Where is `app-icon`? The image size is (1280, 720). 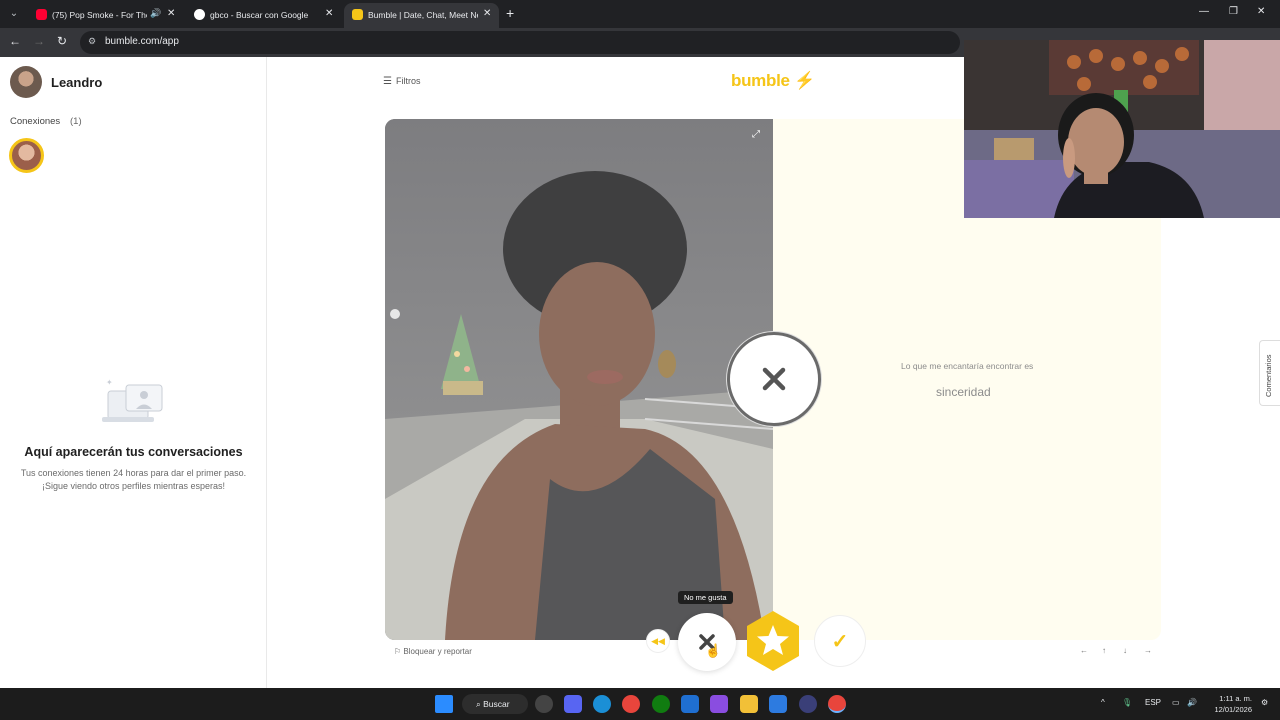 app-icon is located at coordinates (808, 704).